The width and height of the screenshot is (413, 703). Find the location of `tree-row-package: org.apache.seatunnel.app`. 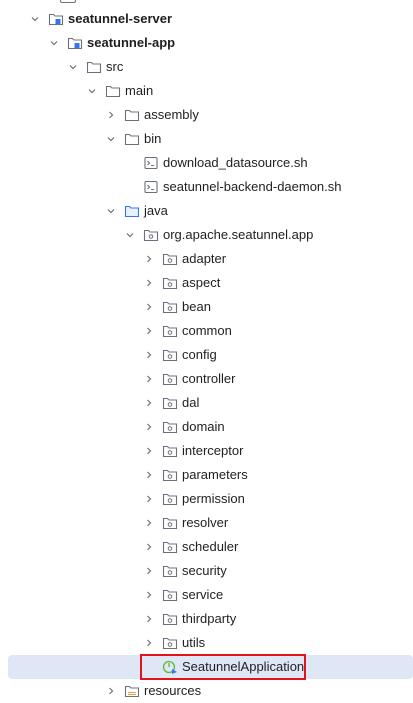

tree-row-package: org.apache.seatunnel.app is located at coordinates (206, 235).